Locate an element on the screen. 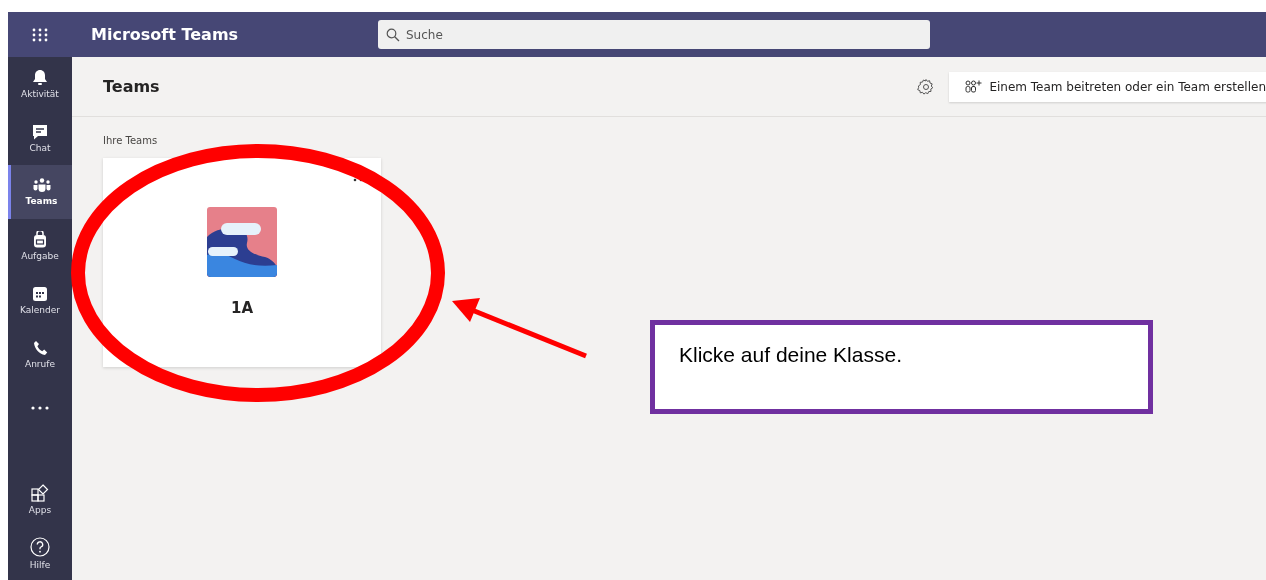  join-or-create-team-button: Einem Team beitreten oder ein Team erstellen is located at coordinates (1107, 86).